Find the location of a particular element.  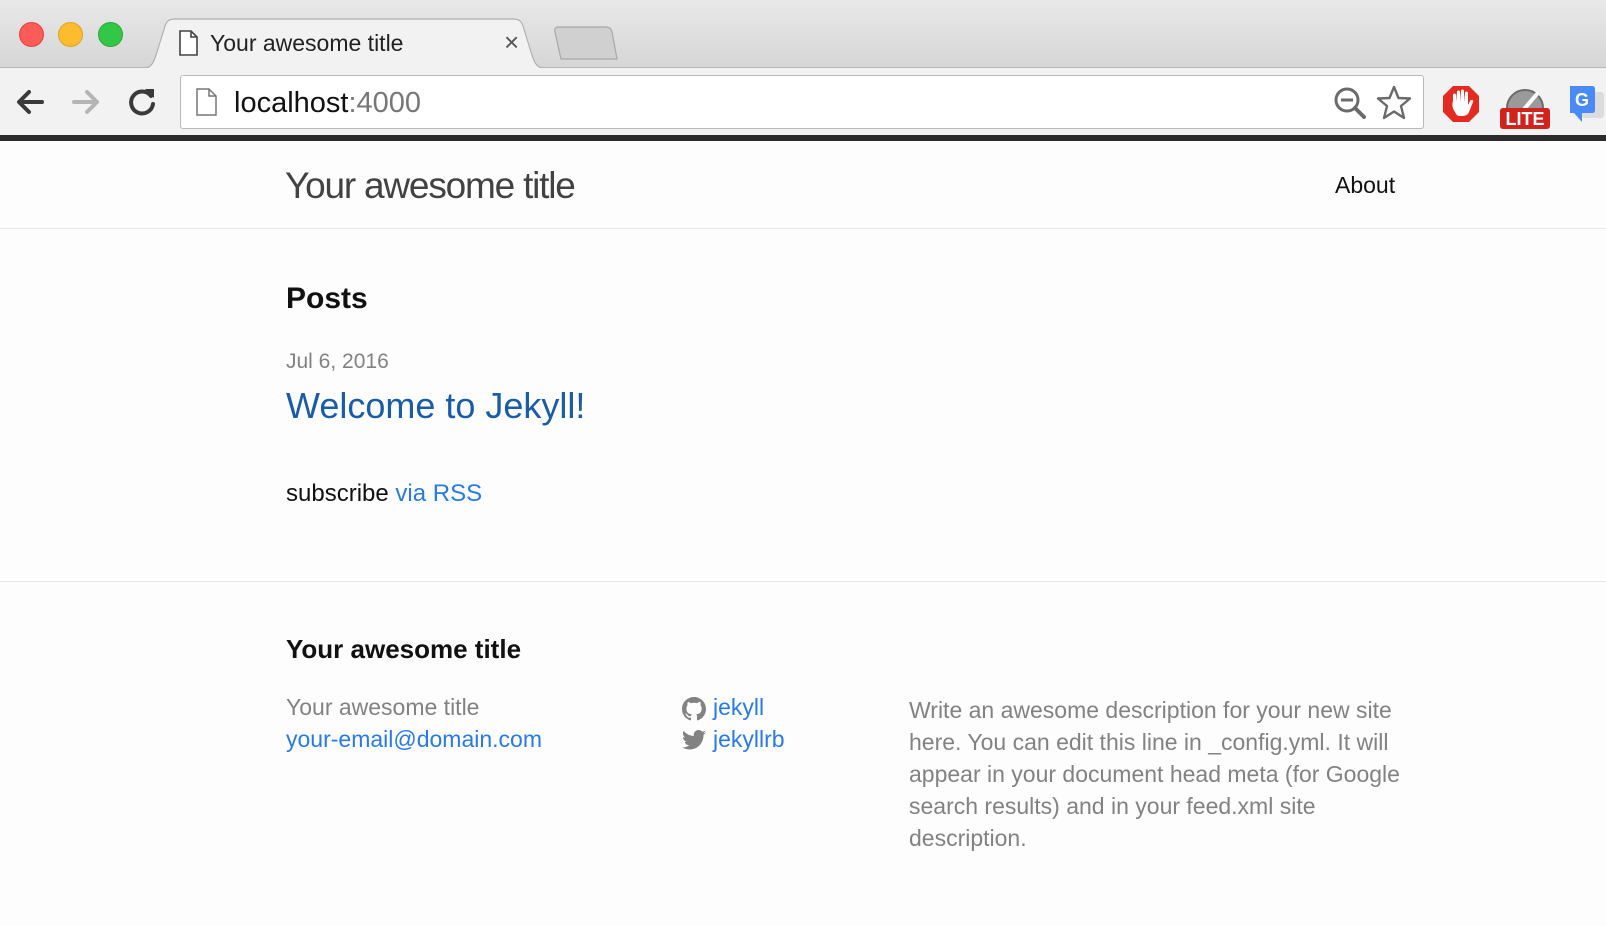

rss-link: via RSS is located at coordinates (438, 493).